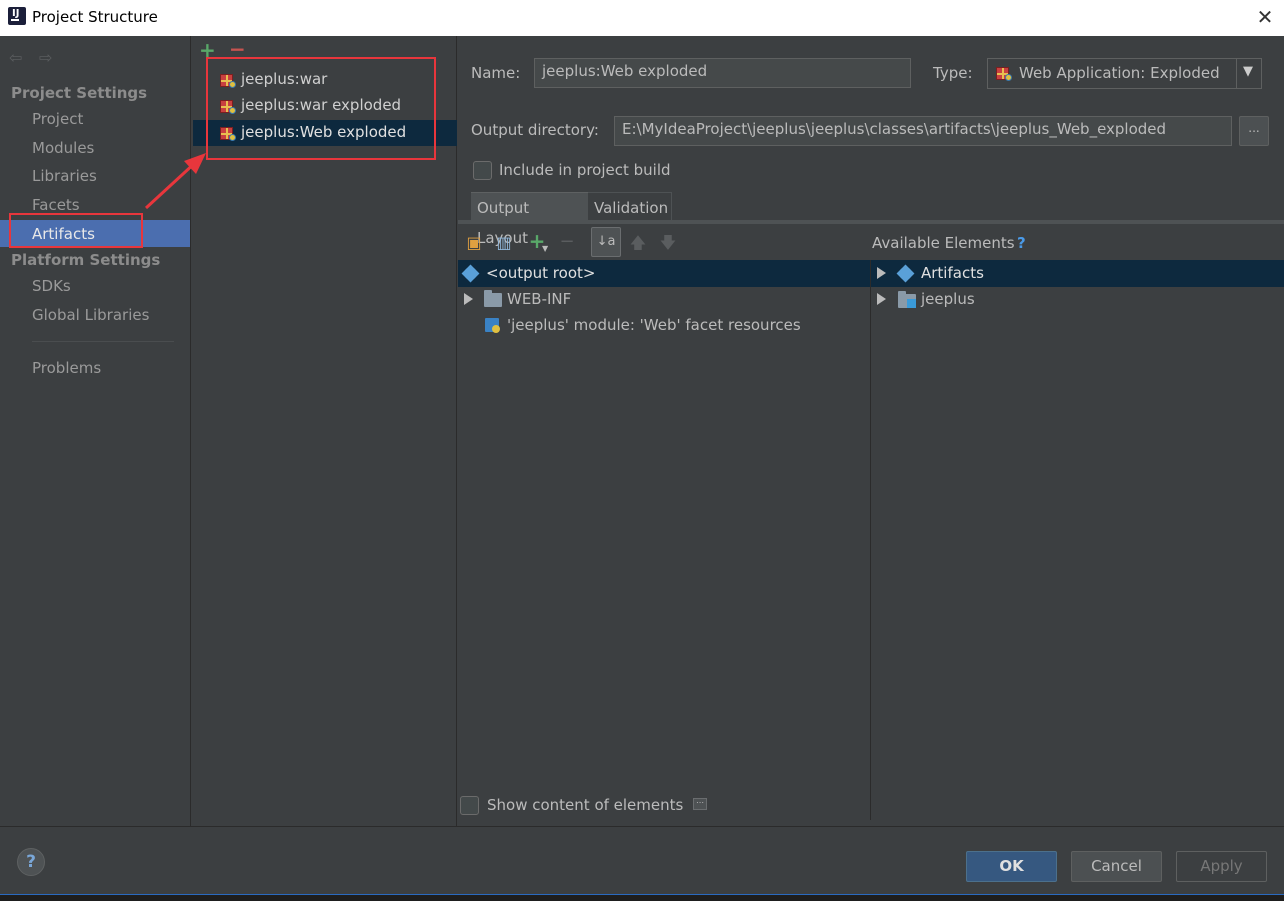 Image resolution: width=1284 pixels, height=901 pixels. What do you see at coordinates (492, 325) in the screenshot?
I see `facet-resources-icon` at bounding box center [492, 325].